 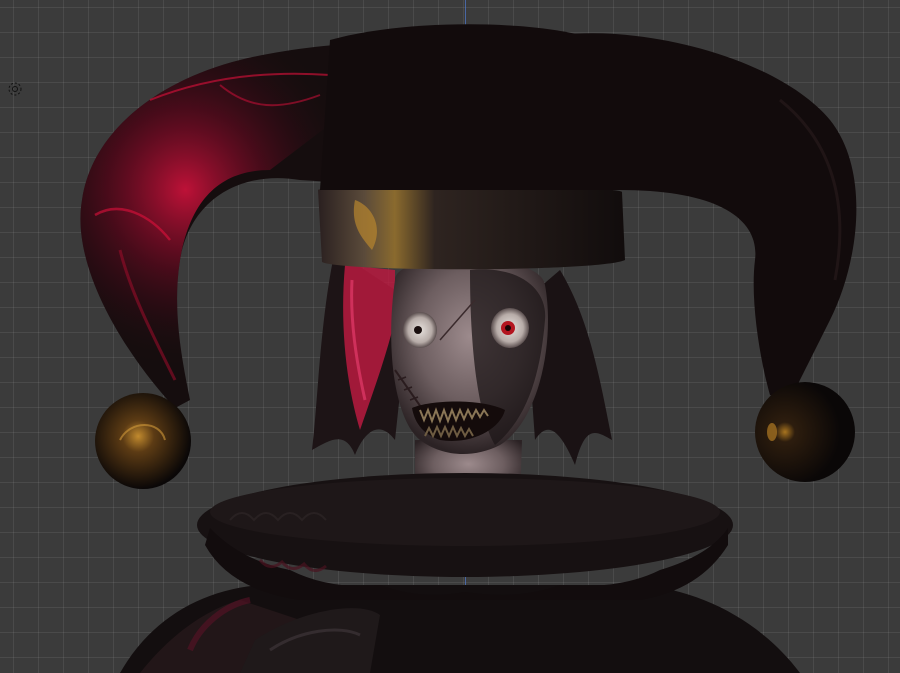 What do you see at coordinates (510, 328) in the screenshot?
I see `right-eye` at bounding box center [510, 328].